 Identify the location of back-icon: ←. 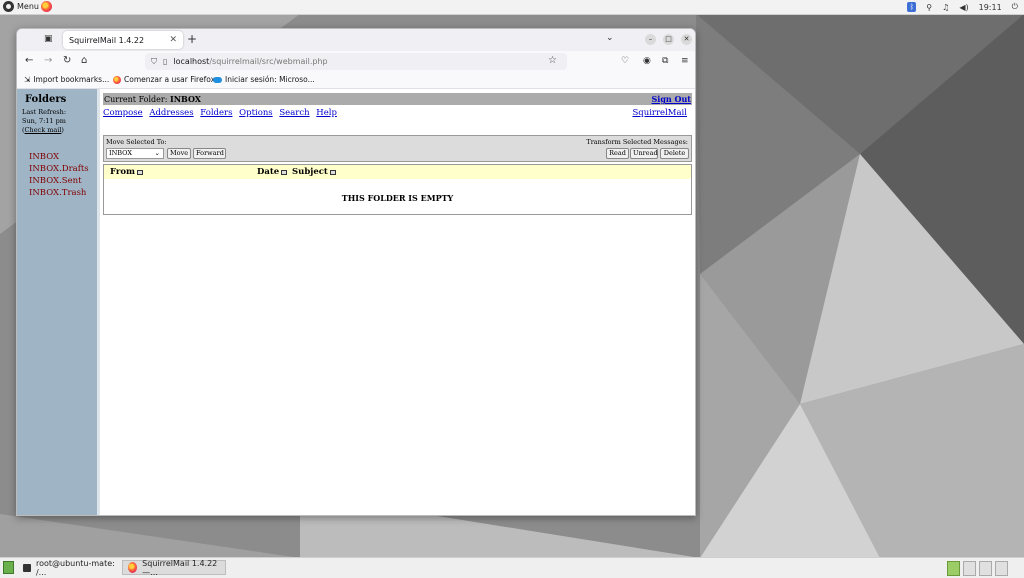
(29, 60).